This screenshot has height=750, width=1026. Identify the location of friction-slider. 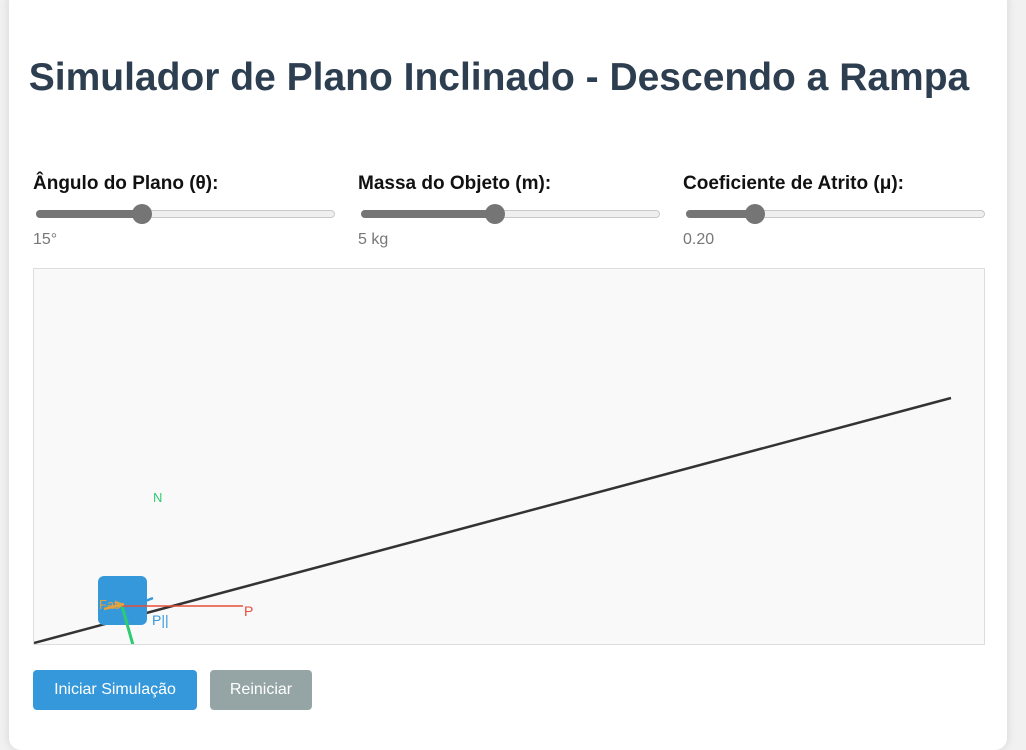
(834, 214).